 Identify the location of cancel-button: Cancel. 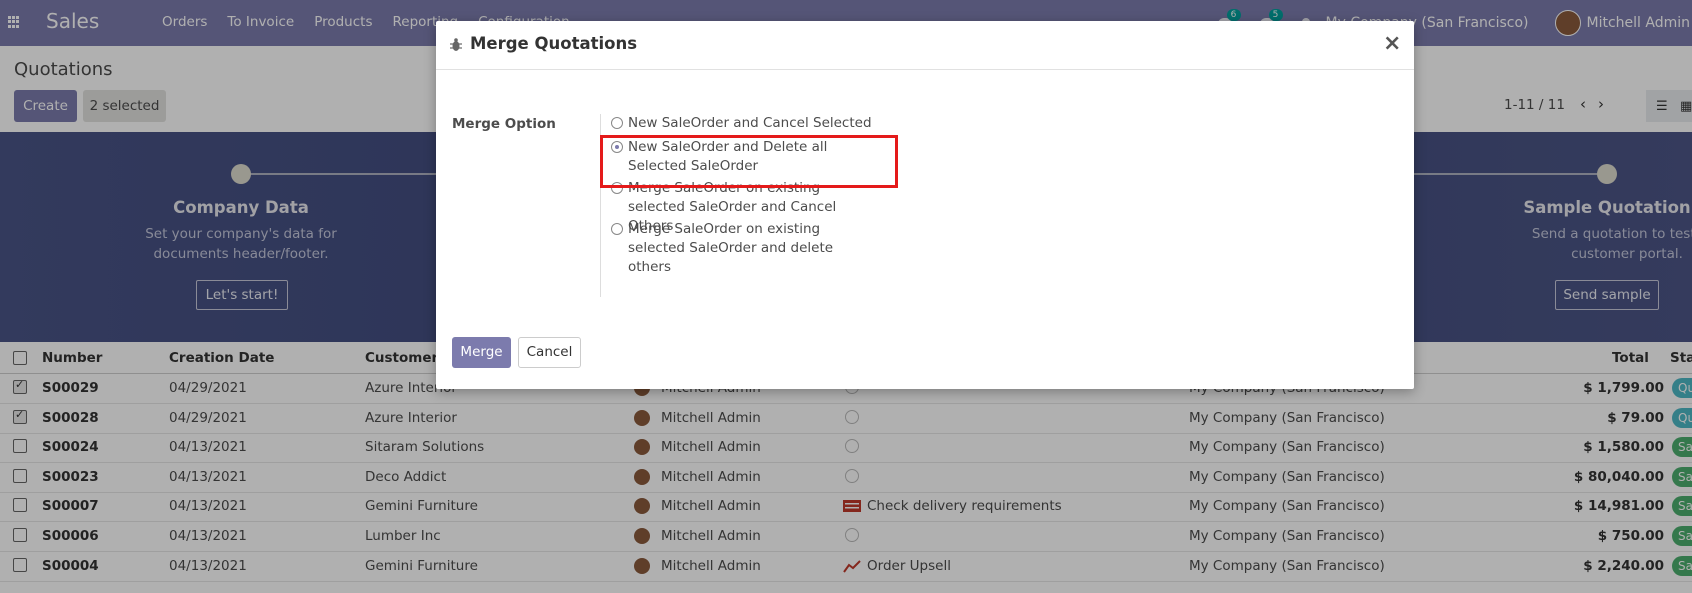
(549, 352).